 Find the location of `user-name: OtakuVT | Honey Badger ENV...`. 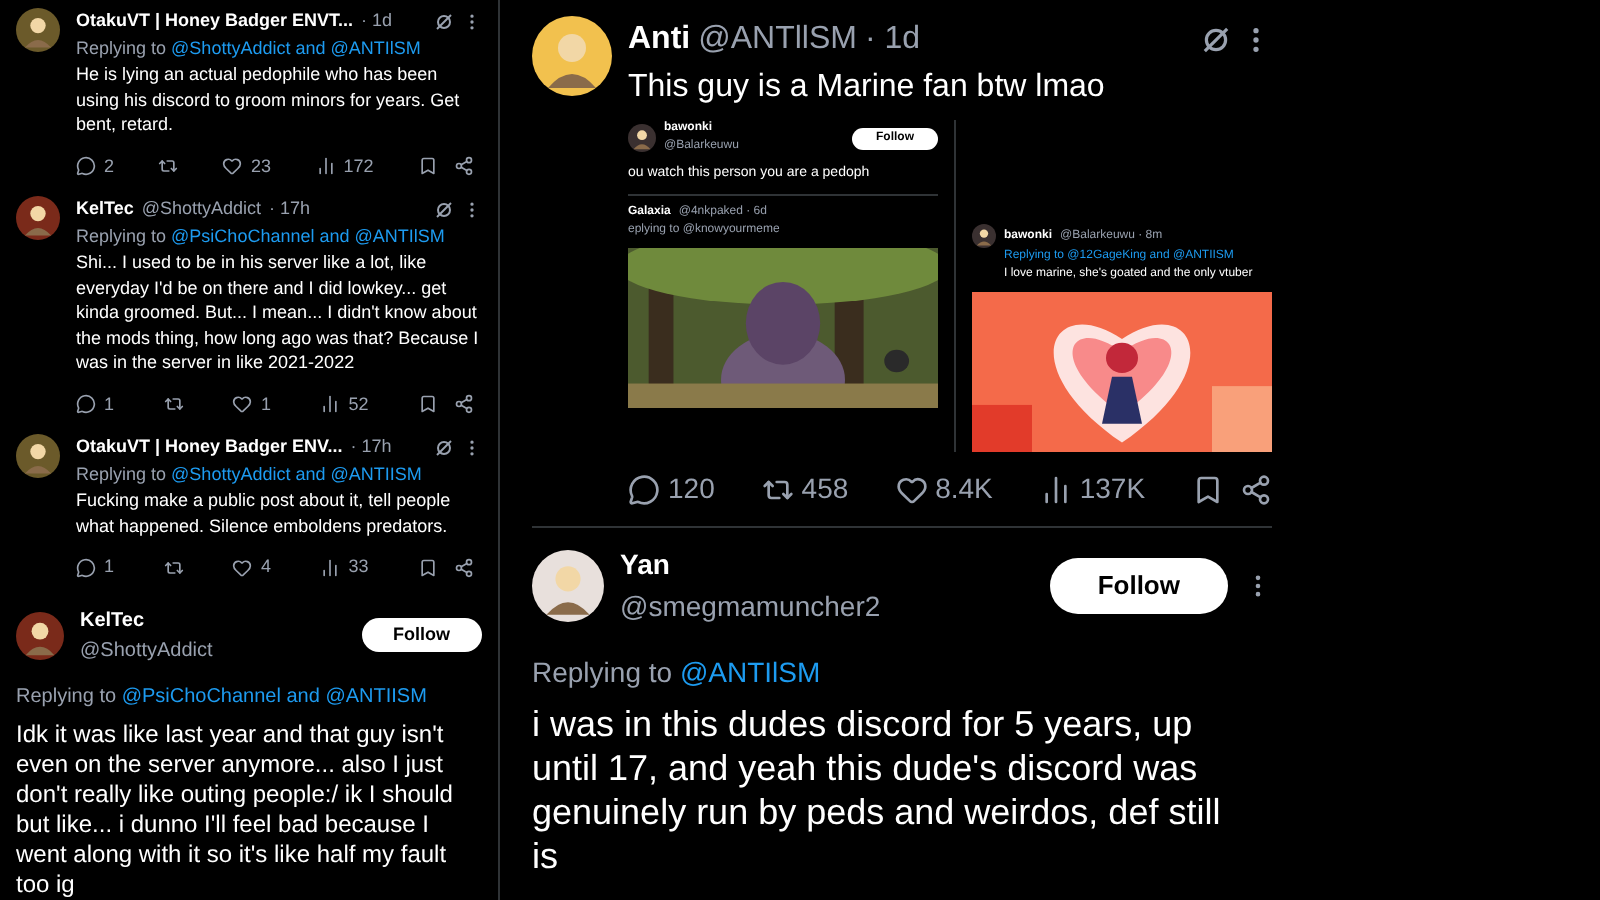

user-name: OtakuVT | Honey Badger ENV... is located at coordinates (209, 447).